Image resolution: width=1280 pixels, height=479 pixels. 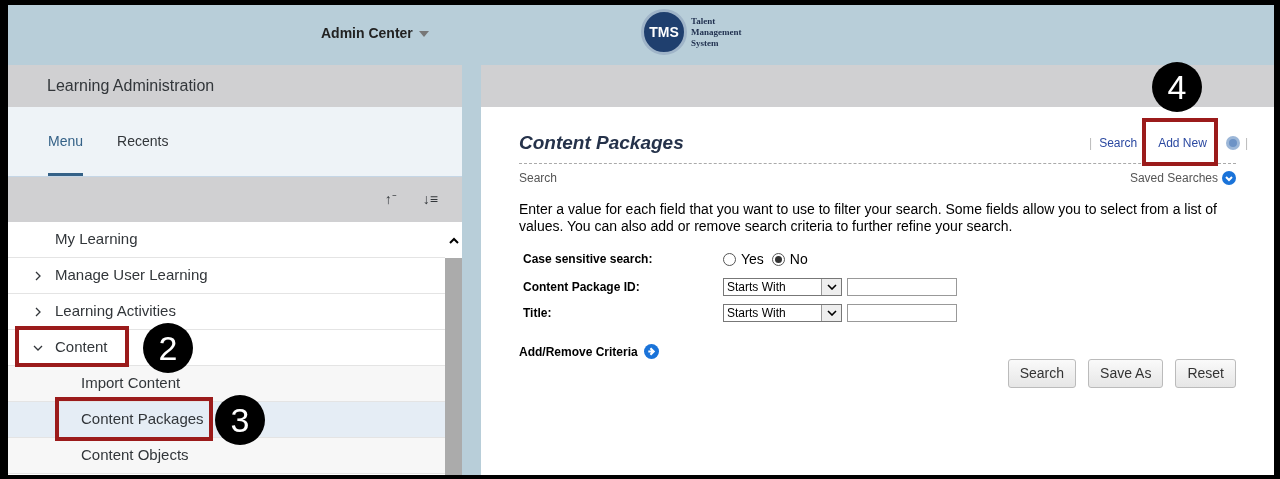 I want to click on radio-label: Yes, so click(x=752, y=259).